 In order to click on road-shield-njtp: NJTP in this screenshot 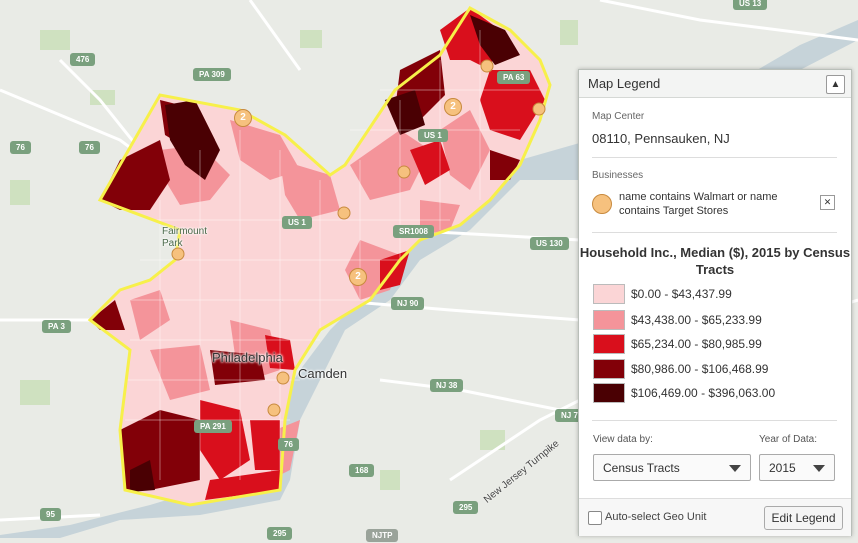, I will do `click(382, 535)`.